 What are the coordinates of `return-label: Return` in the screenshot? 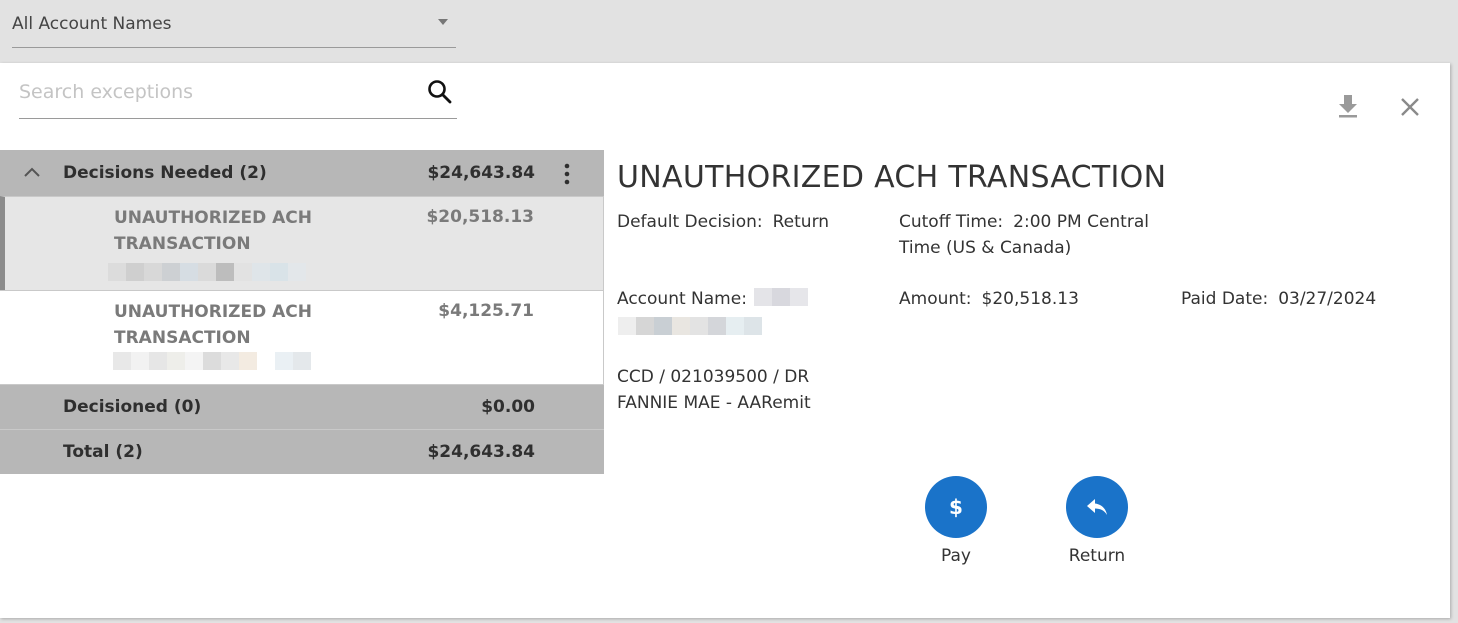 It's located at (1097, 556).